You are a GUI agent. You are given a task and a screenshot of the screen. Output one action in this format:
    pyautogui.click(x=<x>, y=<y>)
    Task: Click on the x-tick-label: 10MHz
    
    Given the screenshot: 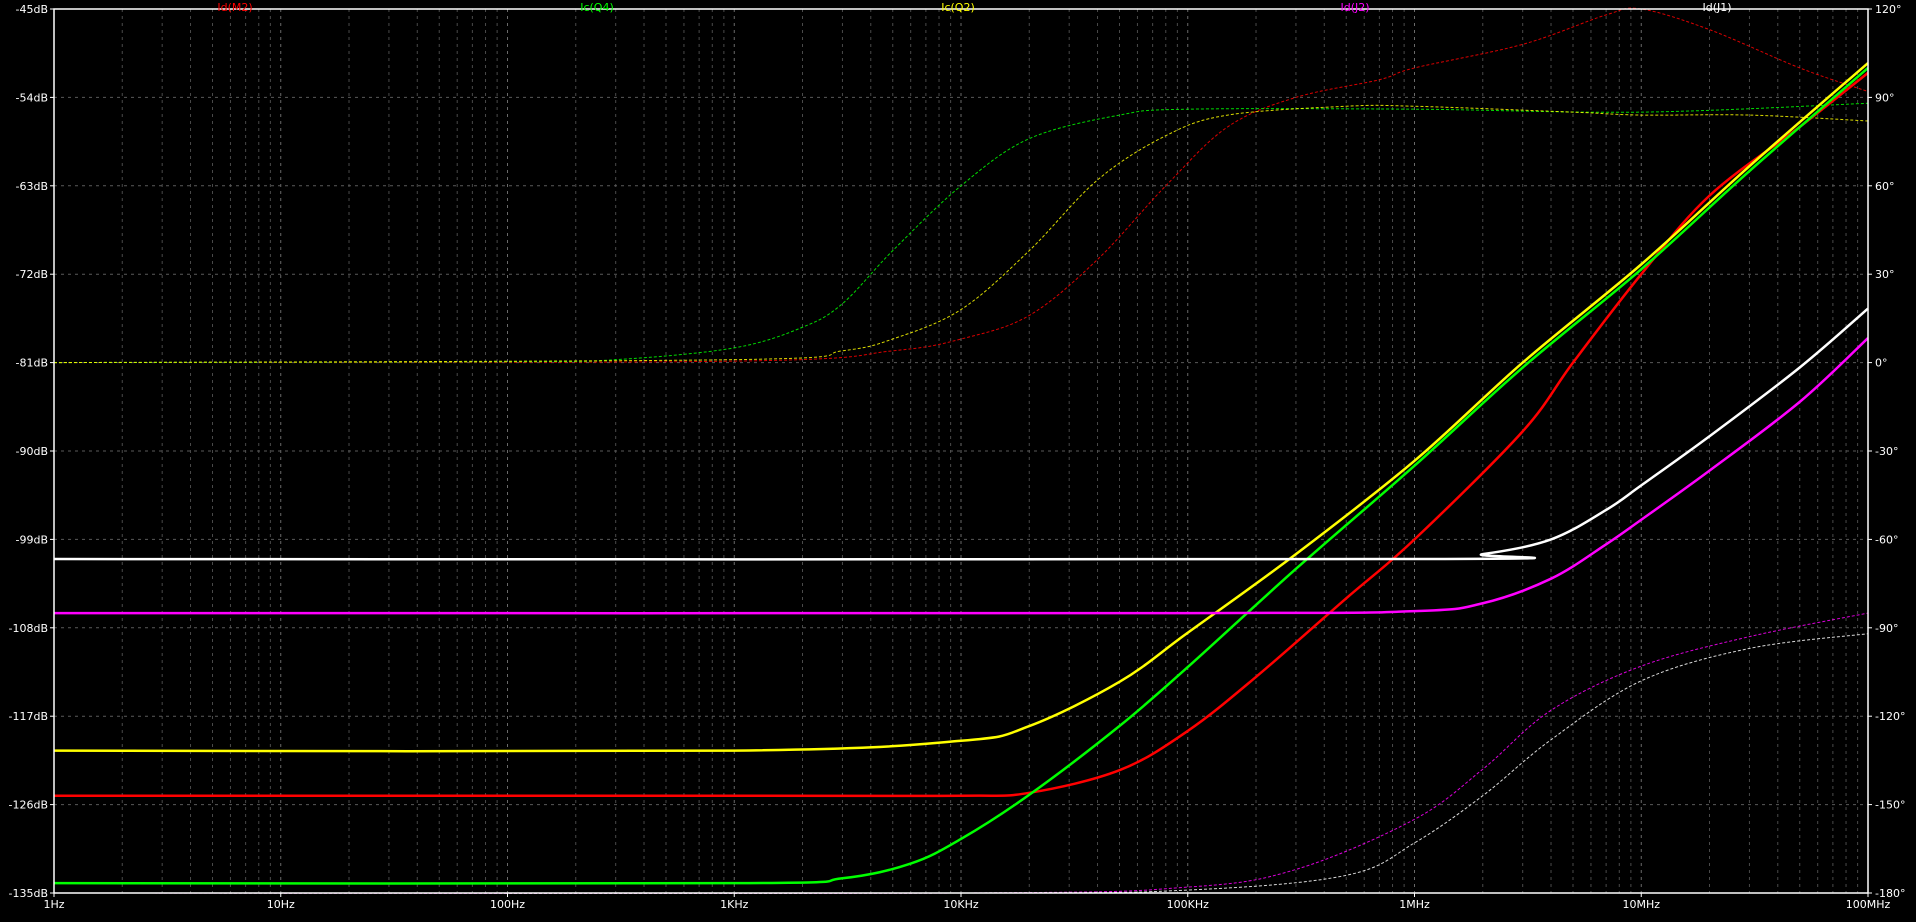 What is the action you would take?
    pyautogui.click(x=1641, y=904)
    